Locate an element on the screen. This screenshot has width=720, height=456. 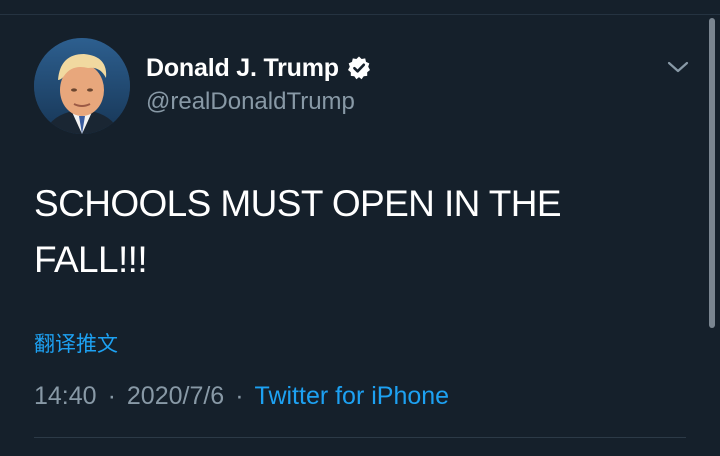
tweet-time: 14:40 is located at coordinates (65, 396).